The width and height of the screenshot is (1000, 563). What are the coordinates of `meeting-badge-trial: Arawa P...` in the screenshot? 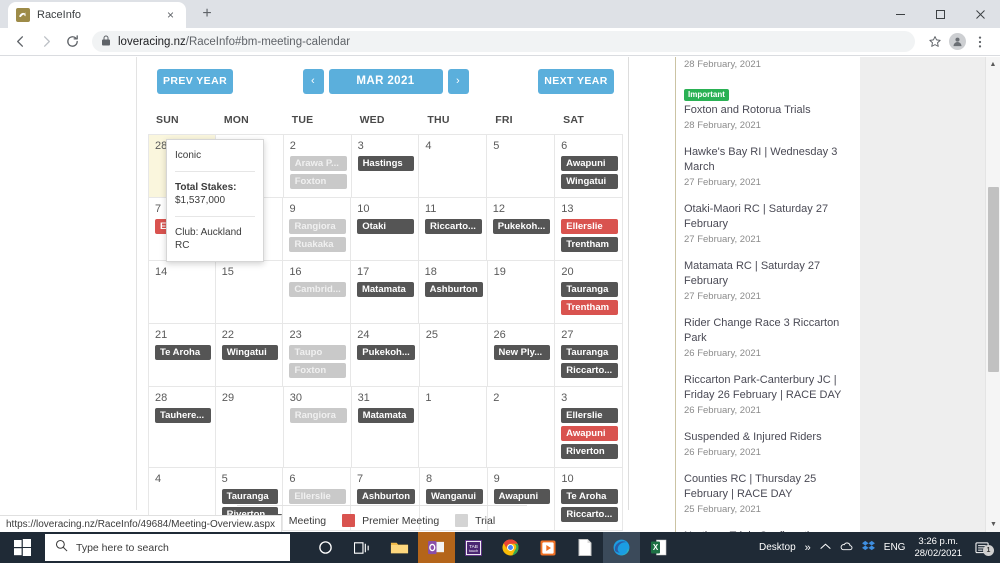 It's located at (318, 163).